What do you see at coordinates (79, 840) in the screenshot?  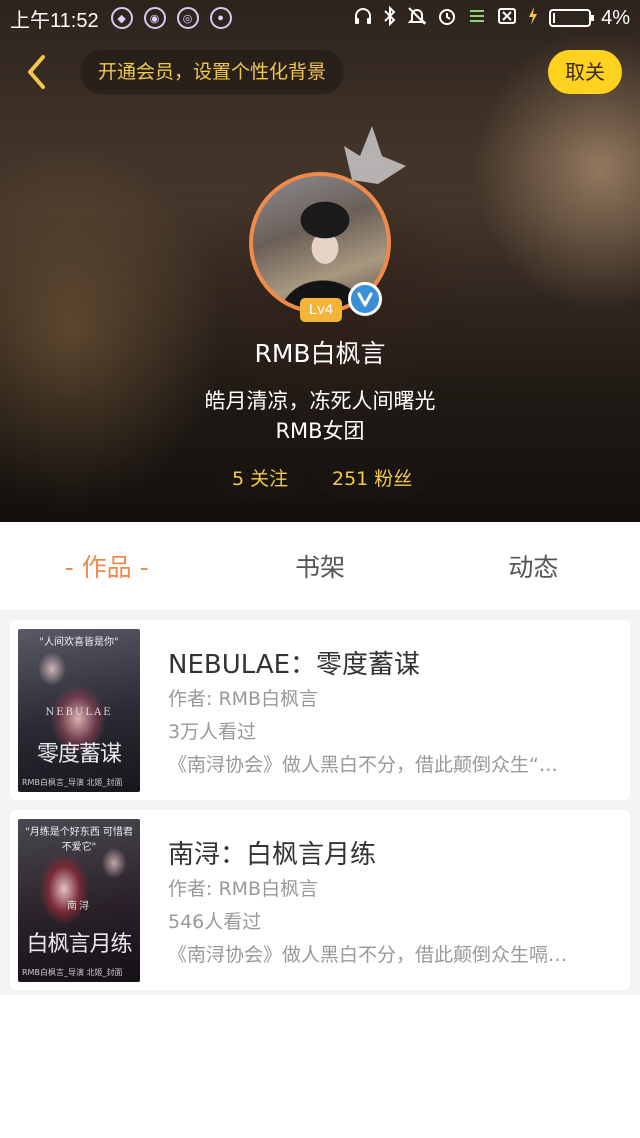 I see `cover-tagline: "月练是个好东西 可惜君不爱它"` at bounding box center [79, 840].